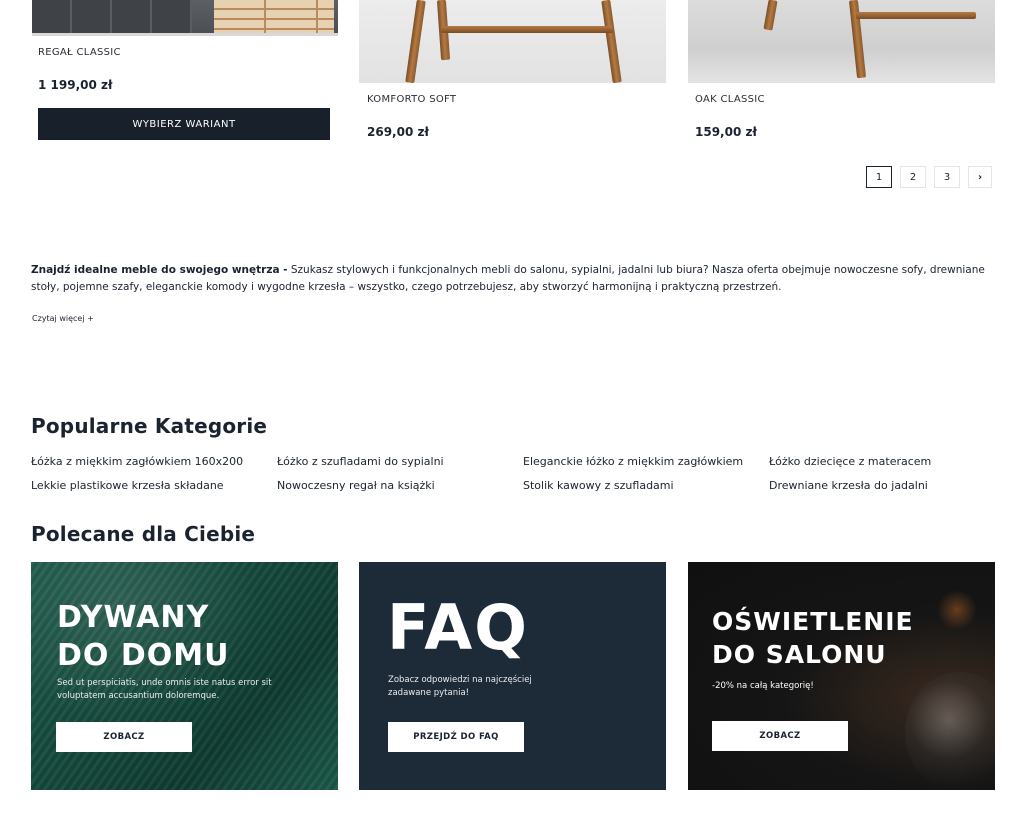 This screenshot has width=1024, height=820. I want to click on product-price: 159,00 zł, so click(726, 132).